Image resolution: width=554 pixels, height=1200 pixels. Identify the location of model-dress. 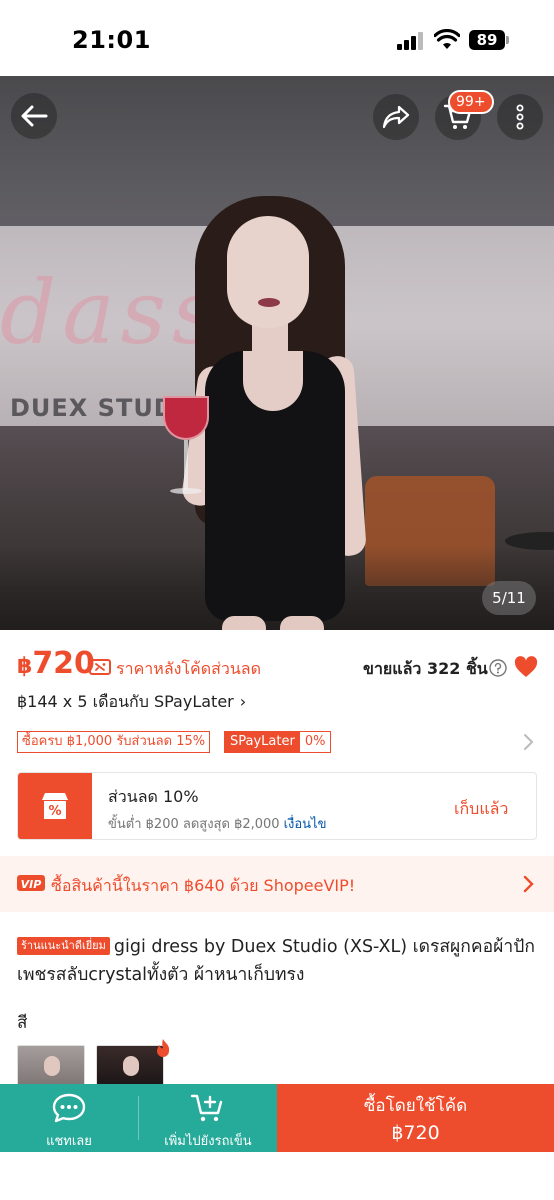
(275, 486).